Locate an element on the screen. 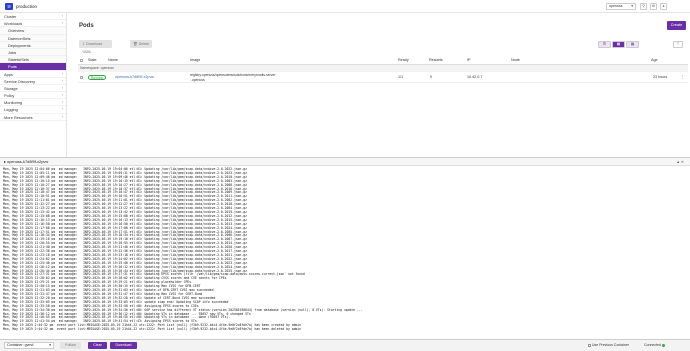 The width and height of the screenshot is (690, 351). sidebar-item-storage: Storage › is located at coordinates (33, 89).